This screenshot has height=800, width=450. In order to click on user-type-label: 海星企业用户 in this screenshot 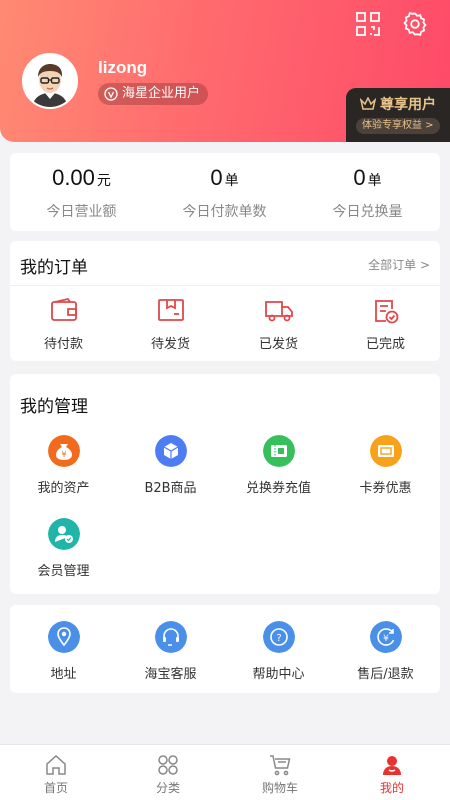, I will do `click(161, 93)`.